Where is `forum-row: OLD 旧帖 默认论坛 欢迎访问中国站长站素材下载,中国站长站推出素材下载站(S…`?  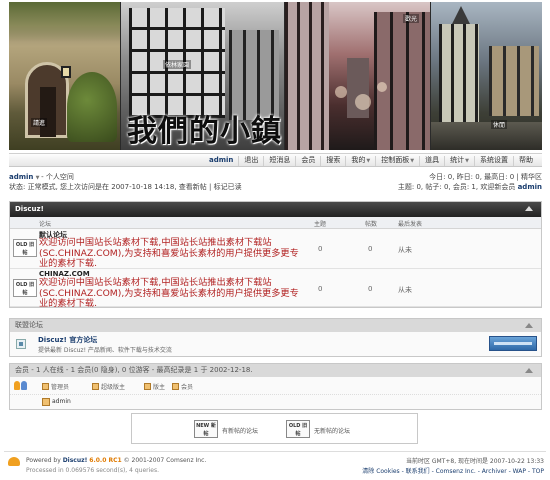 forum-row: OLD 旧帖 默认论坛 欢迎访问中国站长站素材下载,中国站长站推出素材下载站(S… is located at coordinates (275, 249).